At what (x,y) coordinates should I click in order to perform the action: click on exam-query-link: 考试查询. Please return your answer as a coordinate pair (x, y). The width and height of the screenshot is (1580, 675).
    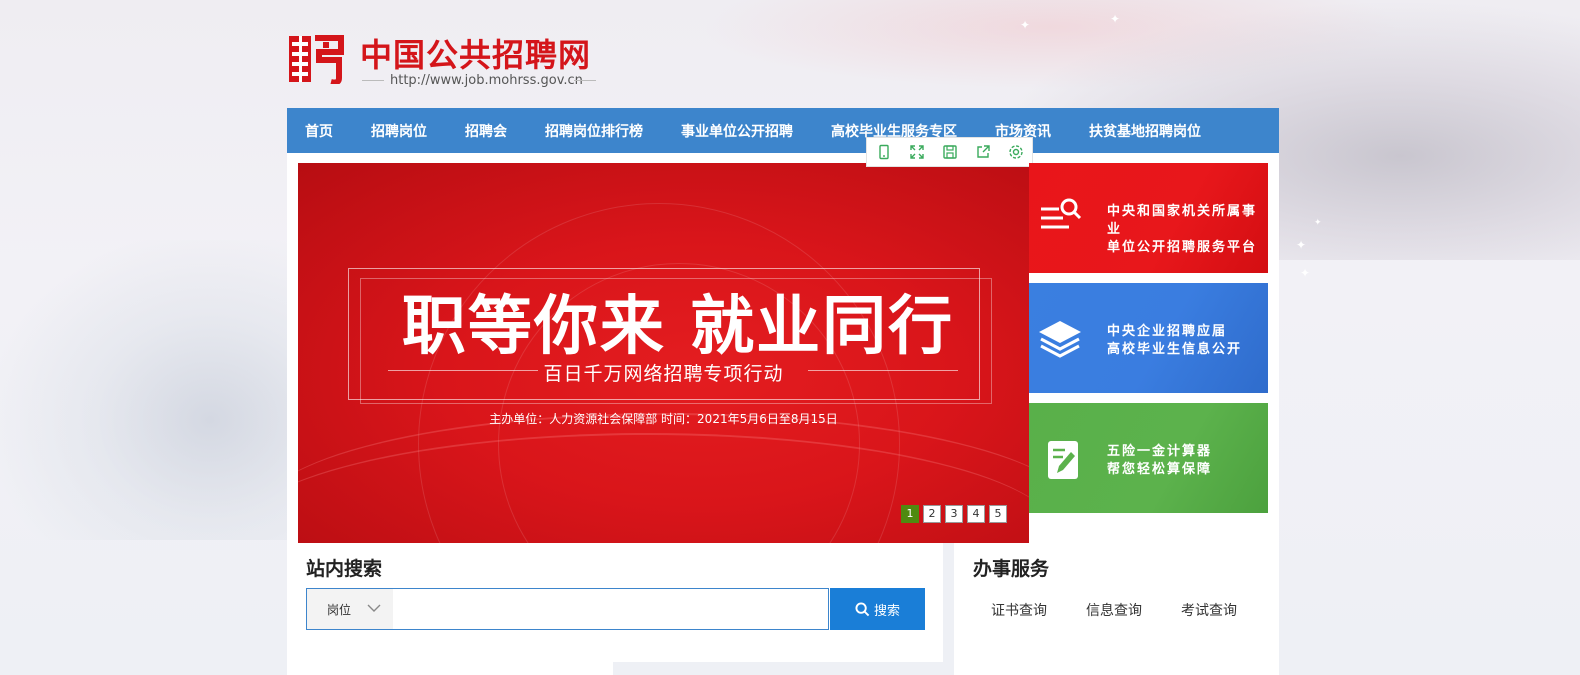
    Looking at the image, I should click on (1209, 610).